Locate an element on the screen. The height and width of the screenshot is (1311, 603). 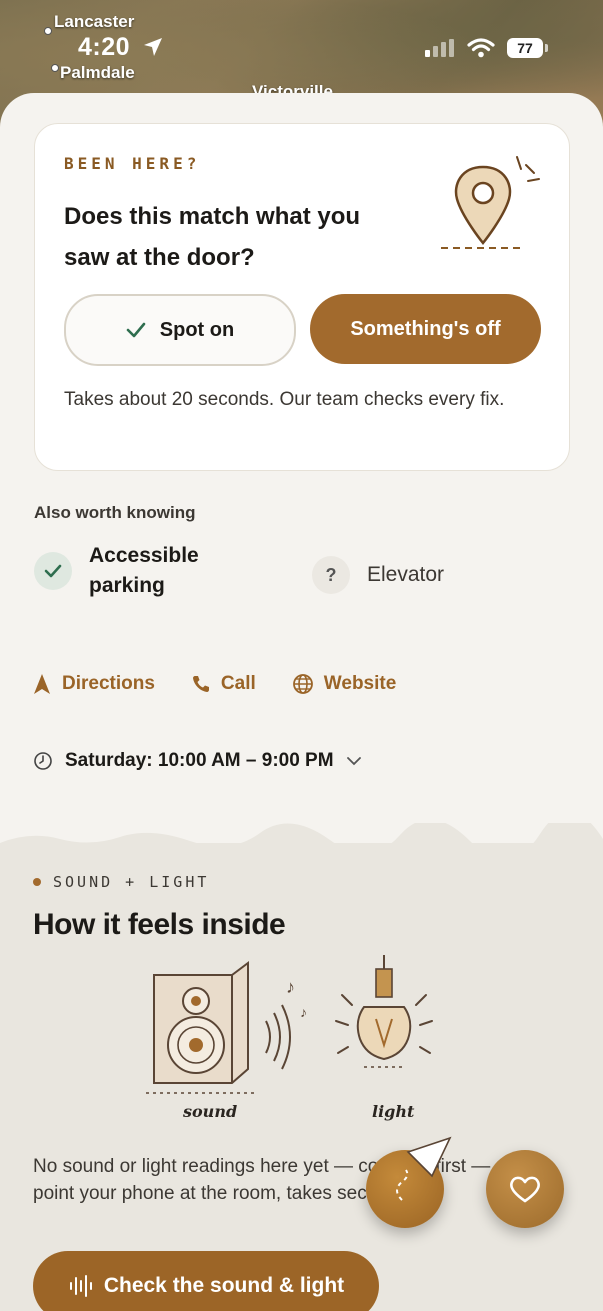
clock-icon is located at coordinates (43, 761).